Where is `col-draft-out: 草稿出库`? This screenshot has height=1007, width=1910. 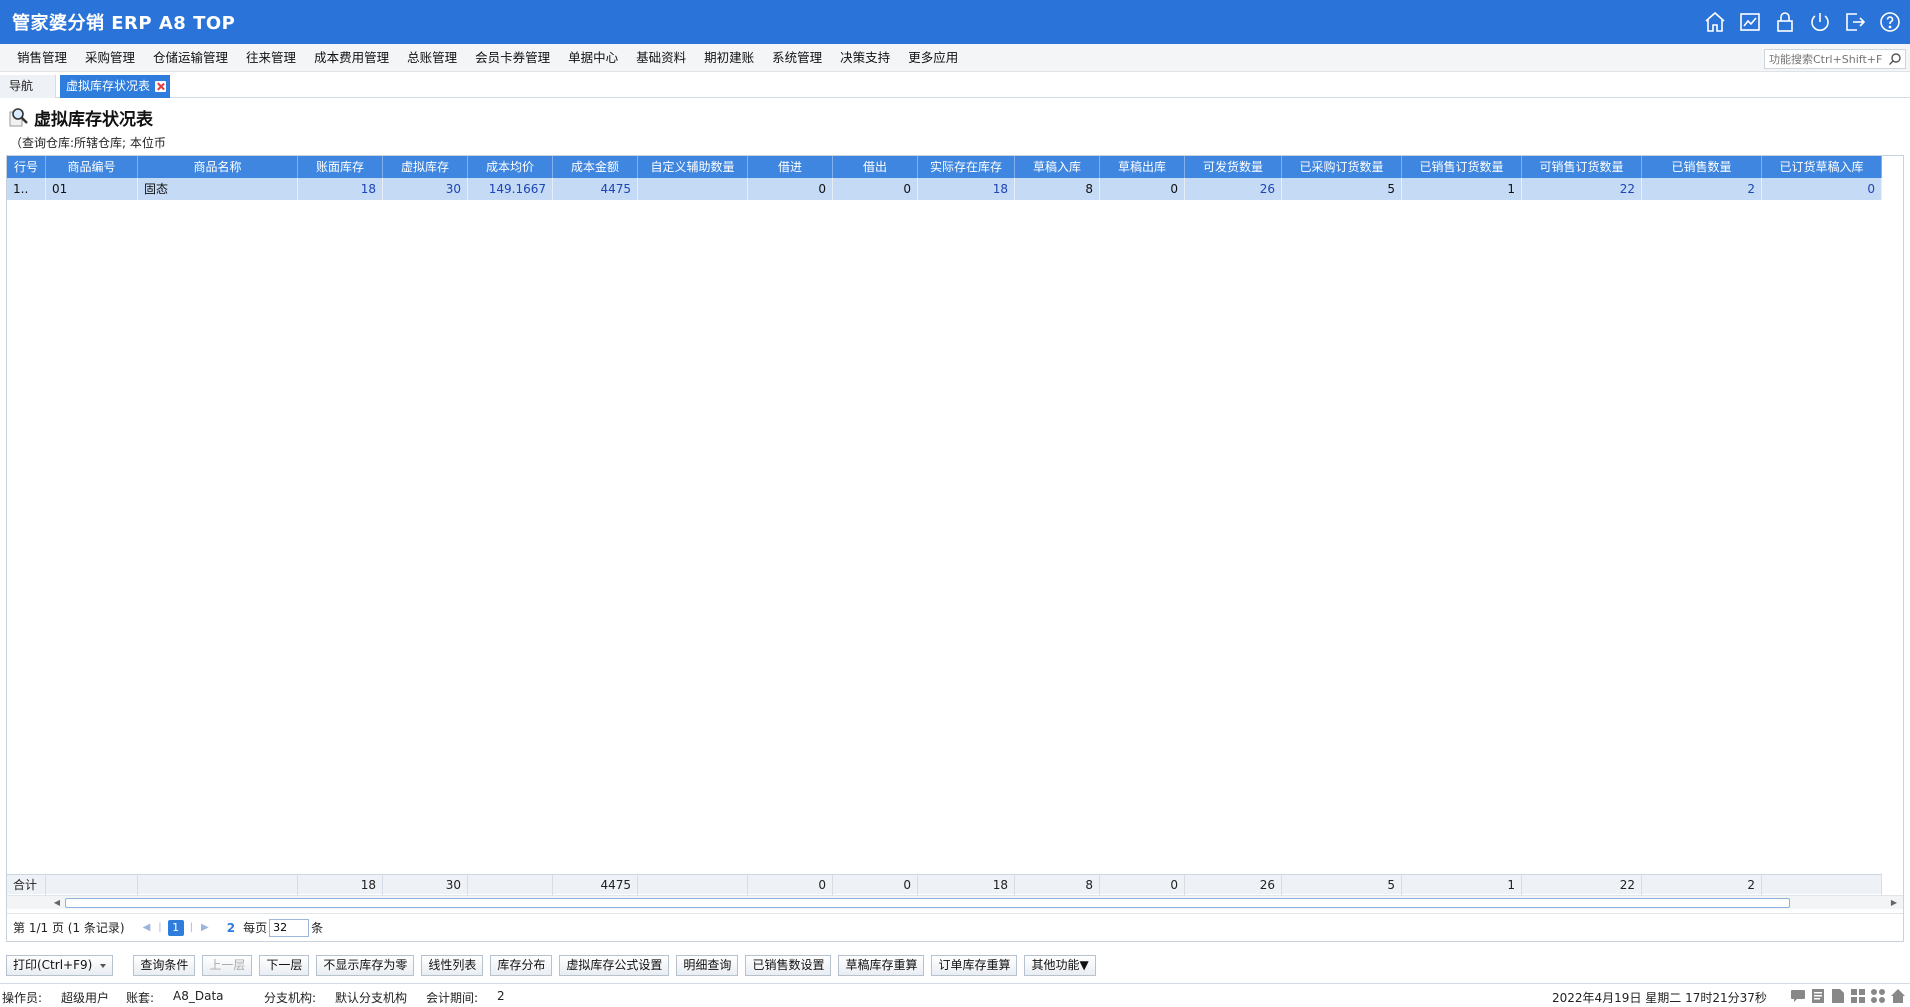
col-draft-out: 草稿出库 is located at coordinates (1142, 167).